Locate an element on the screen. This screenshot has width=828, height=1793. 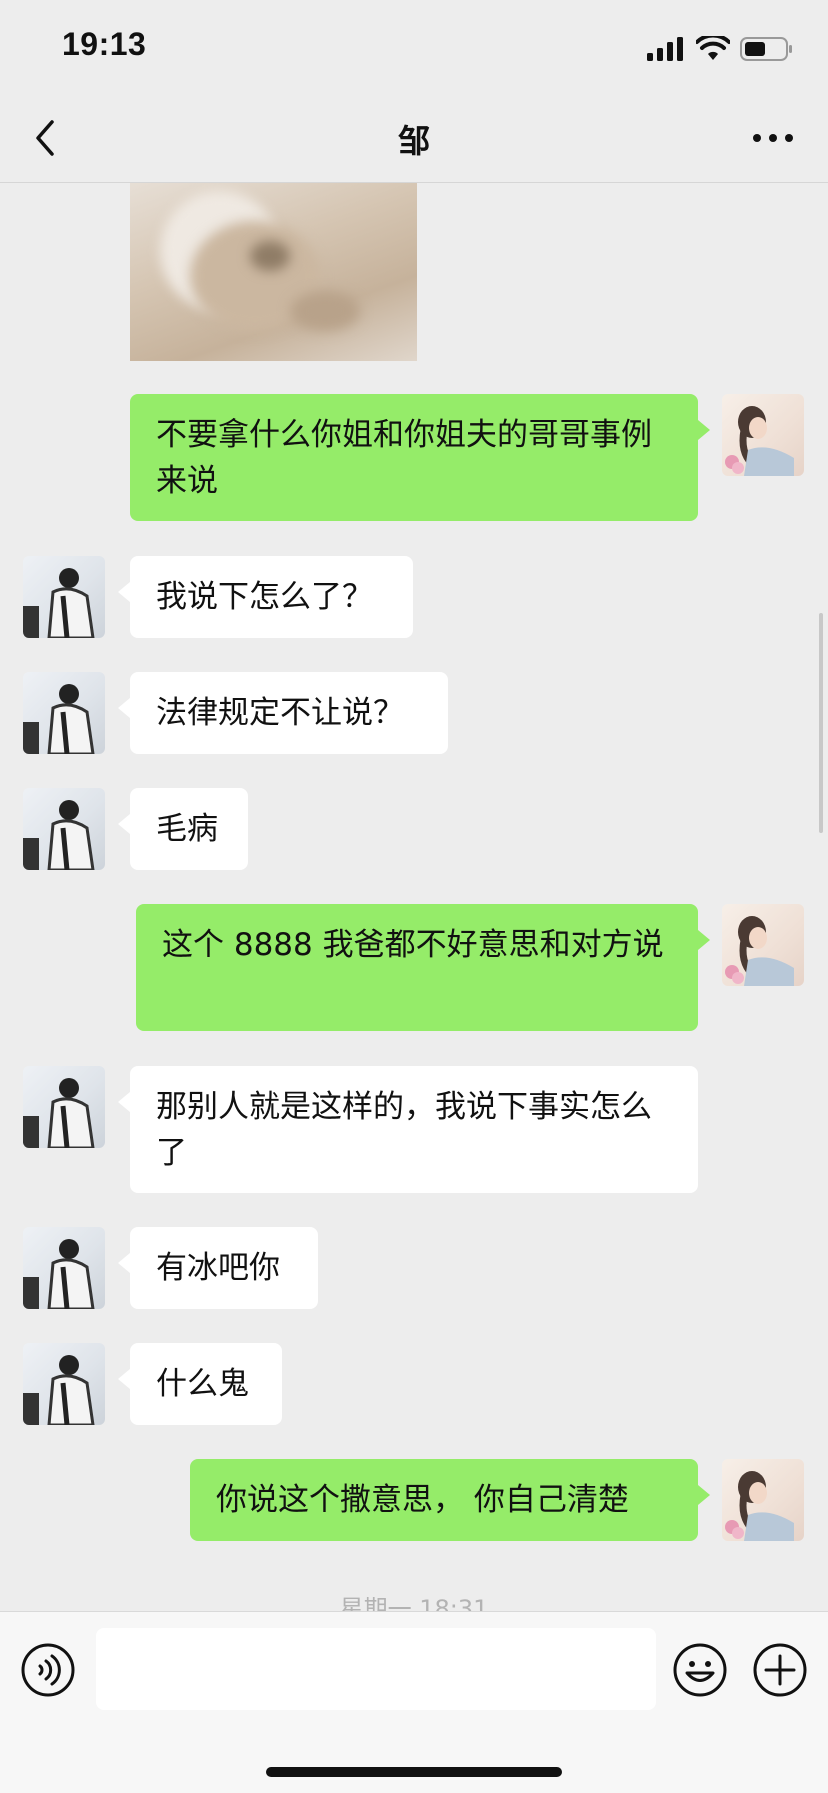
message-text: 法律规定不让说？ is located at coordinates (280, 713).